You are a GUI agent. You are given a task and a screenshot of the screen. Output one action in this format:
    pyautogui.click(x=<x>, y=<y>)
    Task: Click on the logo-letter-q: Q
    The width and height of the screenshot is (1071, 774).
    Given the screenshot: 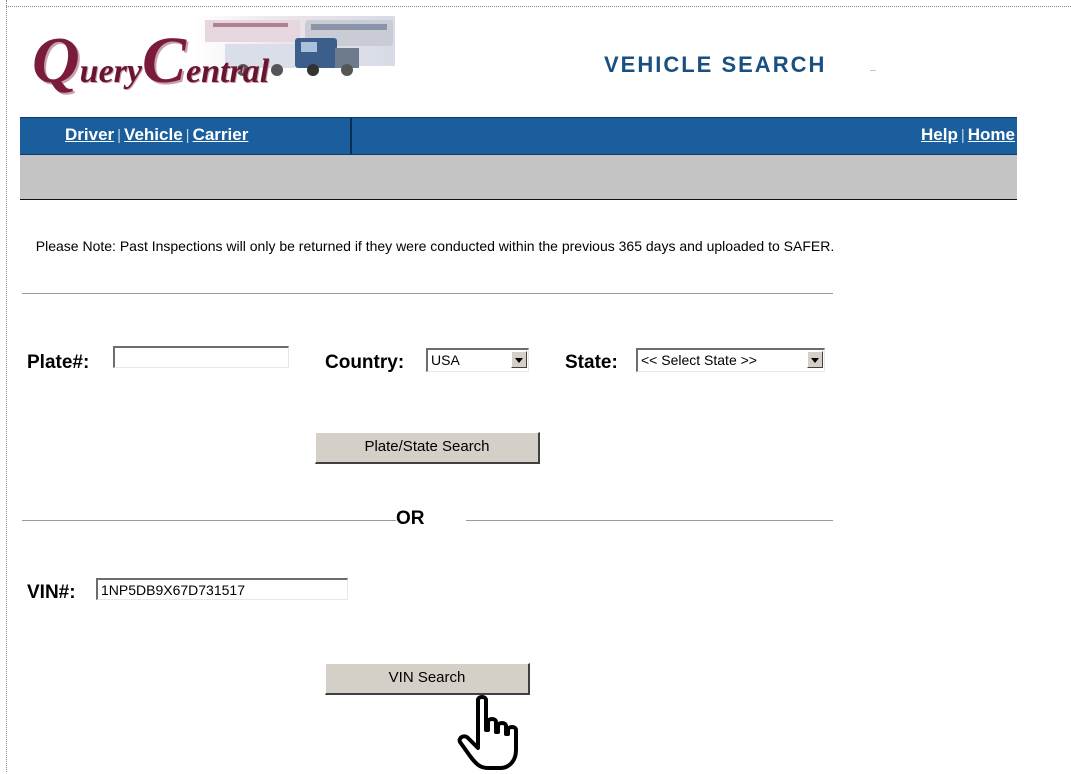 What is the action you would take?
    pyautogui.click(x=56, y=60)
    